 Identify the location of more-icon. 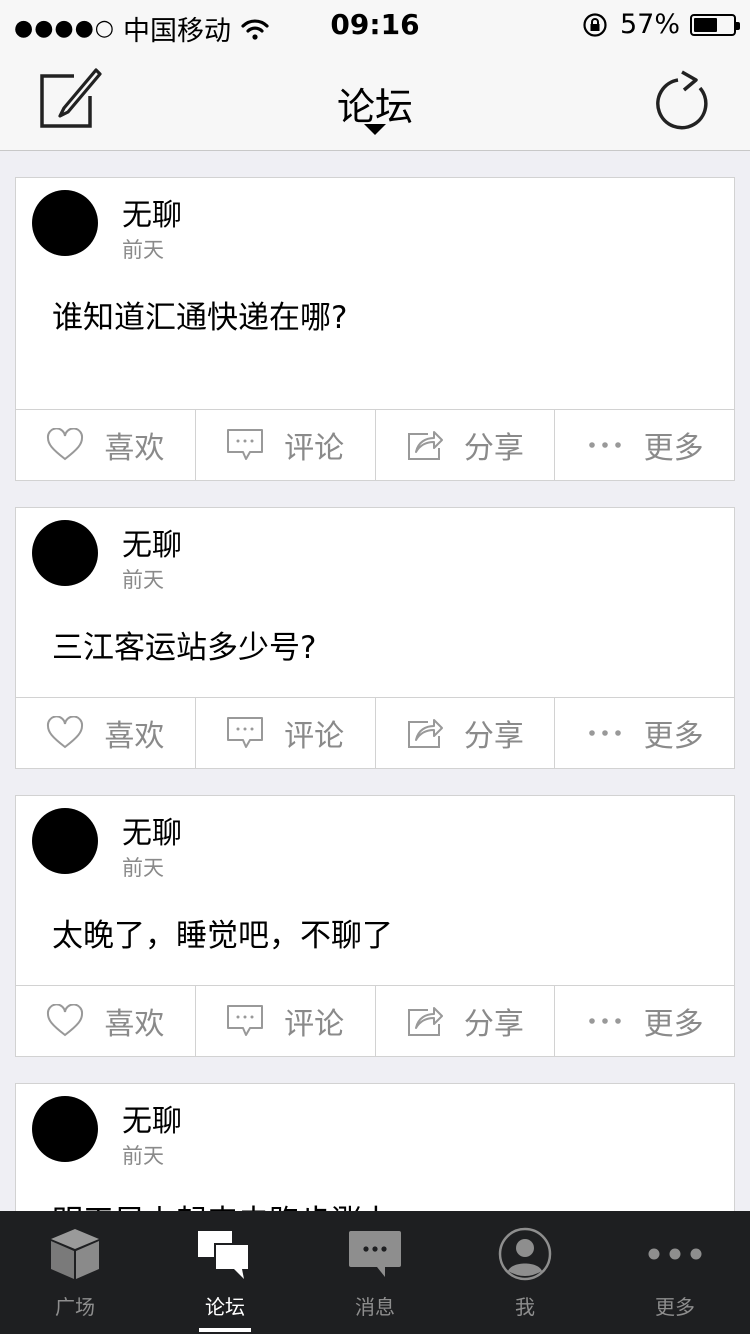
(675, 1254).